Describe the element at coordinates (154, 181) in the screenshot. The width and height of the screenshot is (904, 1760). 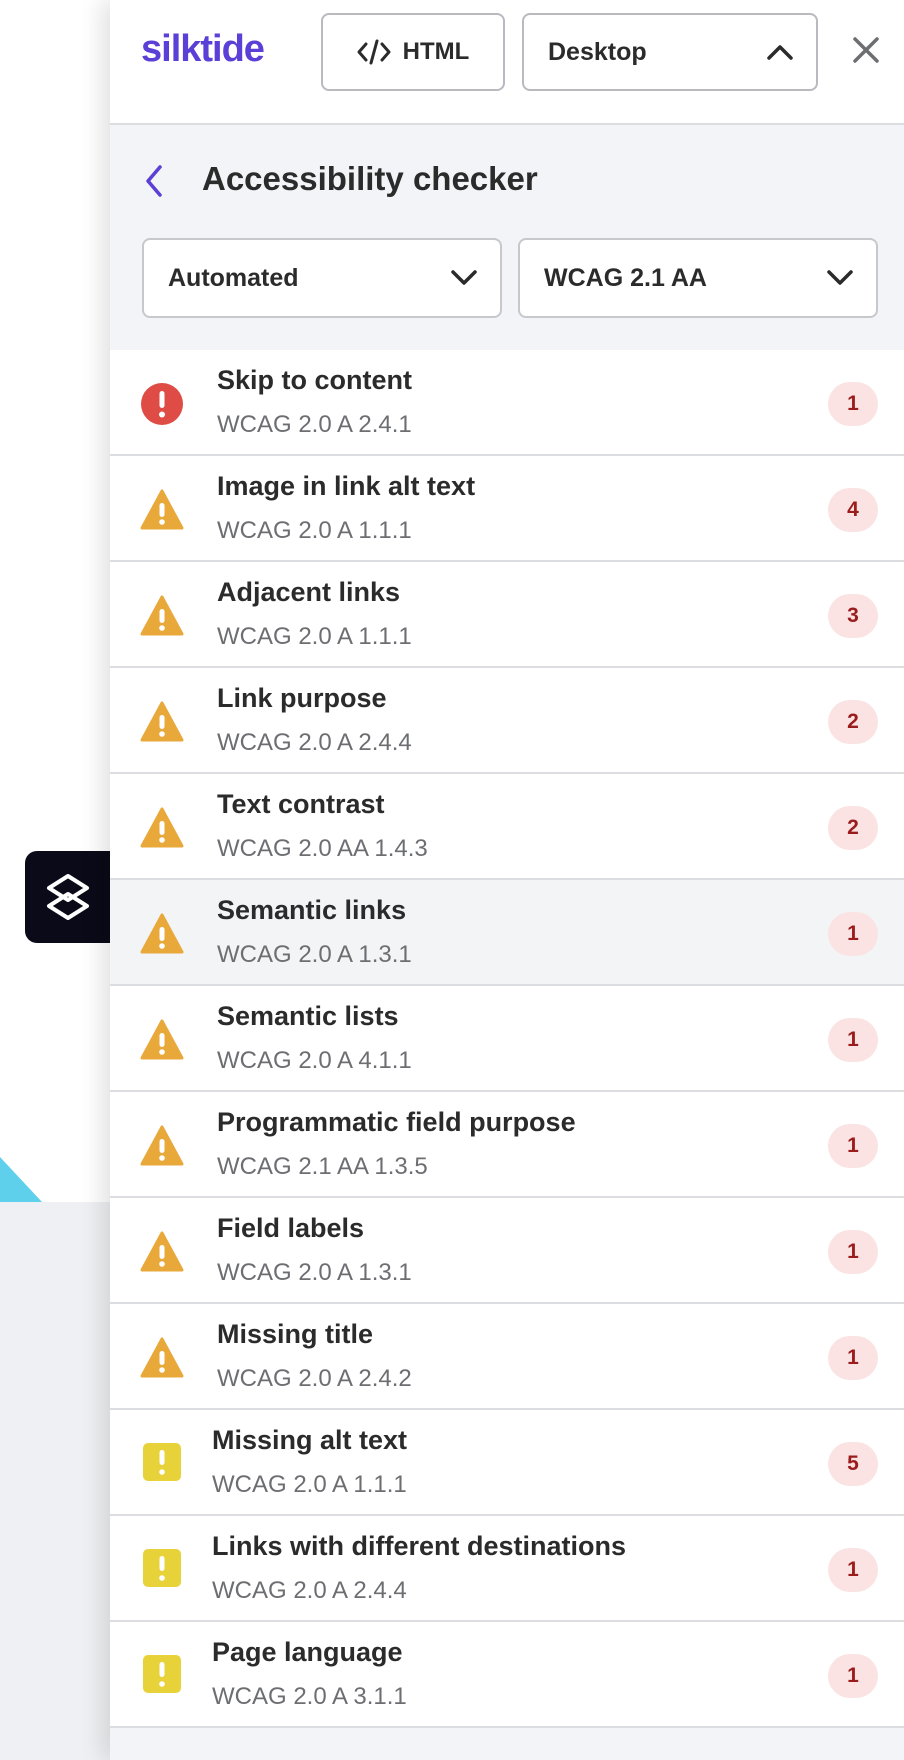
I see `chevron-left-icon` at that location.